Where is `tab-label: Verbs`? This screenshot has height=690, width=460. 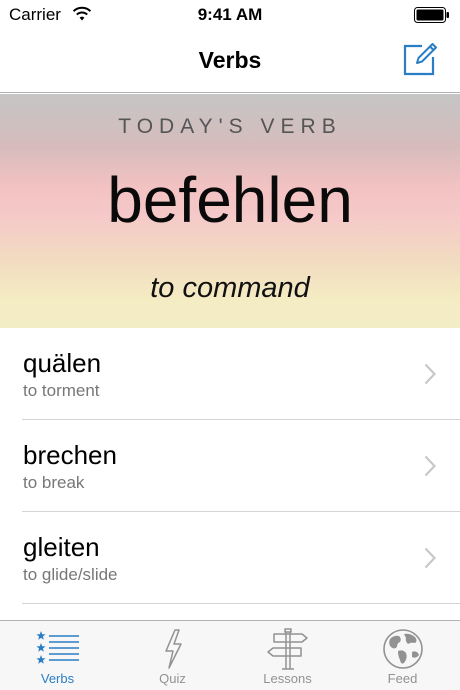
tab-label: Verbs is located at coordinates (57, 678).